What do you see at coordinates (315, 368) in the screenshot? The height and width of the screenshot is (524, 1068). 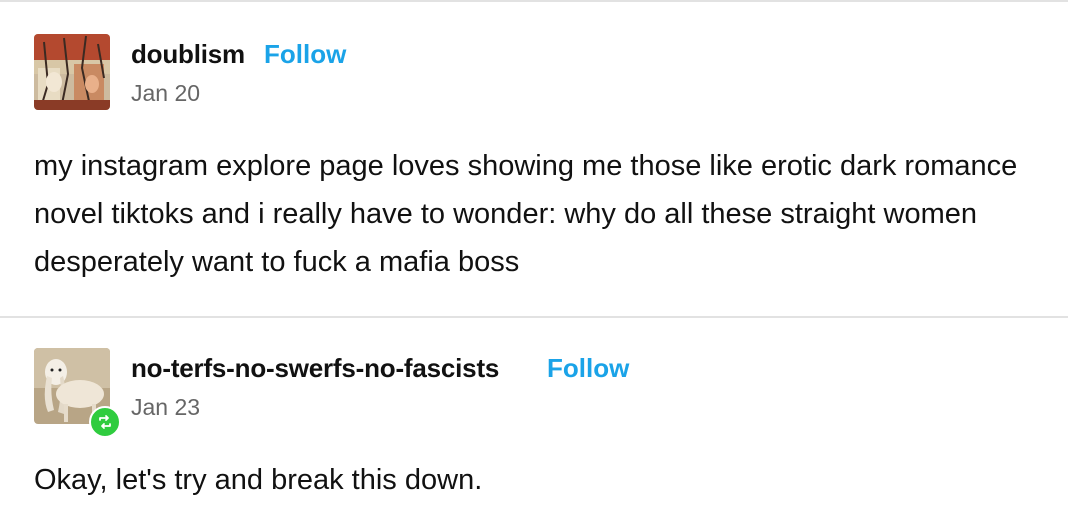 I see `post-username: no-terfs-no-swerfs-no-fascists` at bounding box center [315, 368].